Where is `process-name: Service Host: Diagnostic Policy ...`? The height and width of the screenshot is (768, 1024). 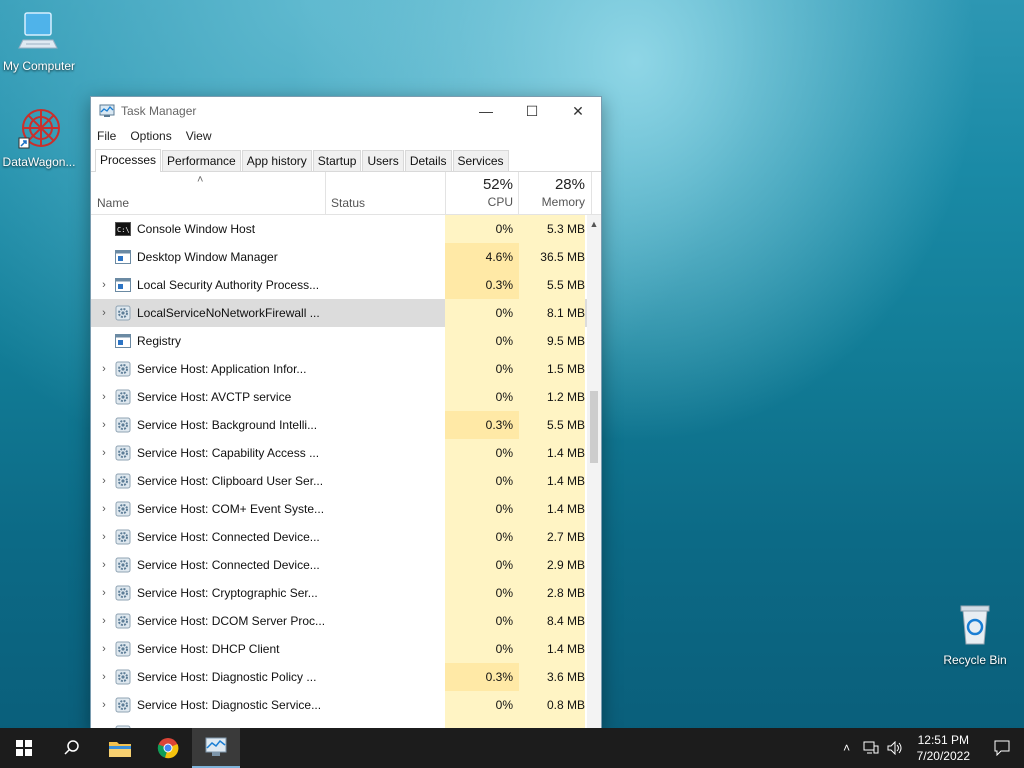
process-name: Service Host: Diagnostic Policy ... is located at coordinates (227, 677).